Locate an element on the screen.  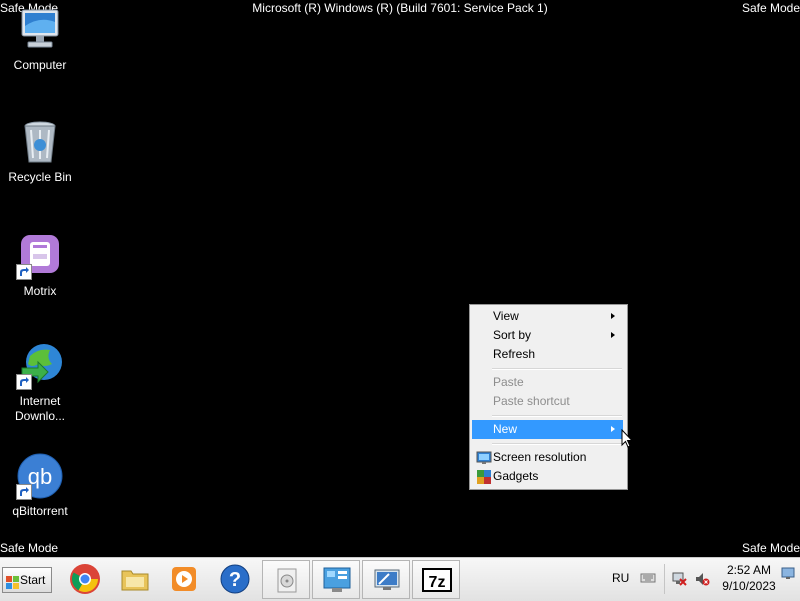
start-button: Start is located at coordinates (27, 580).